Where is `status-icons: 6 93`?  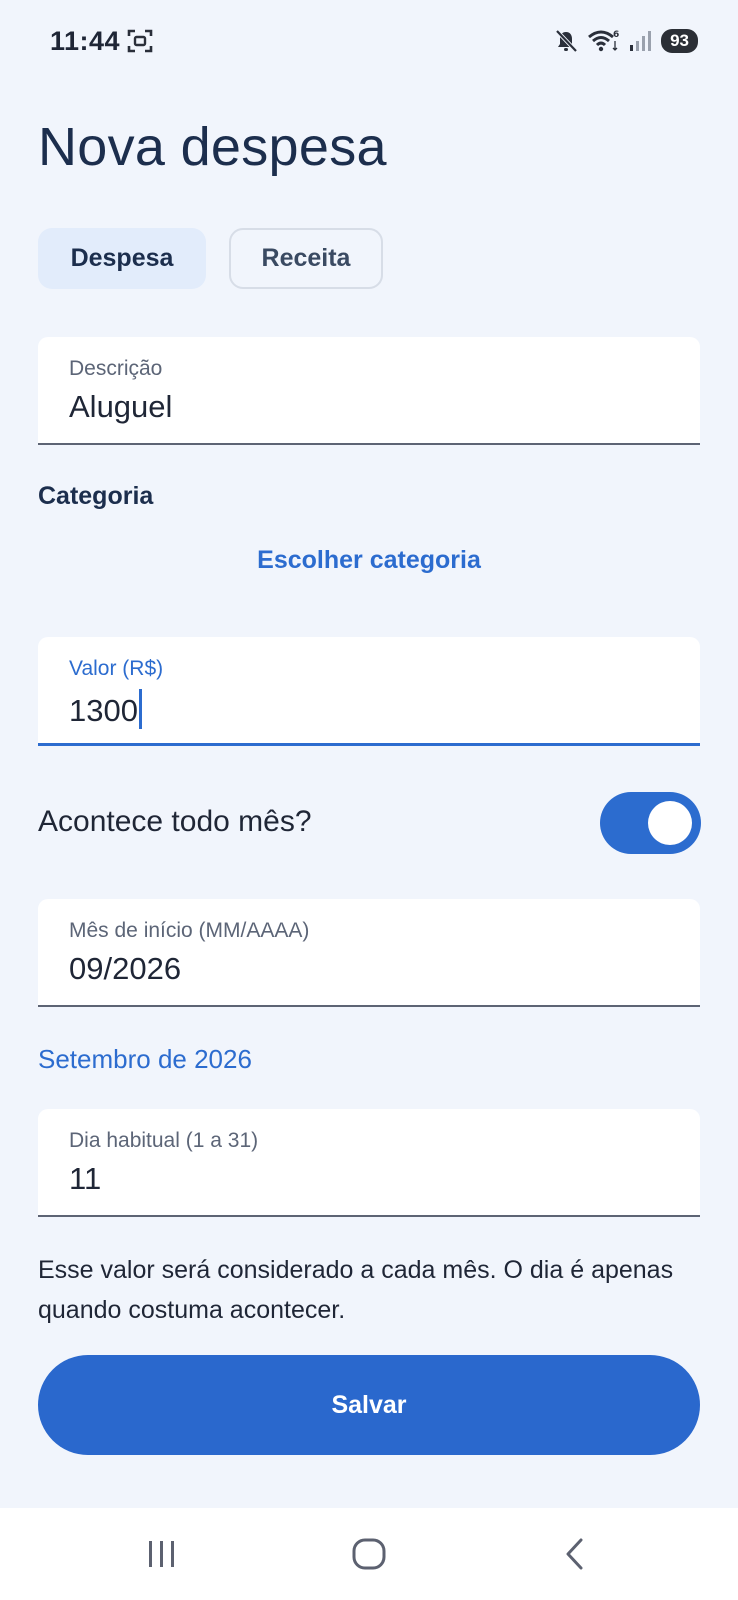 status-icons: 6 93 is located at coordinates (625, 41).